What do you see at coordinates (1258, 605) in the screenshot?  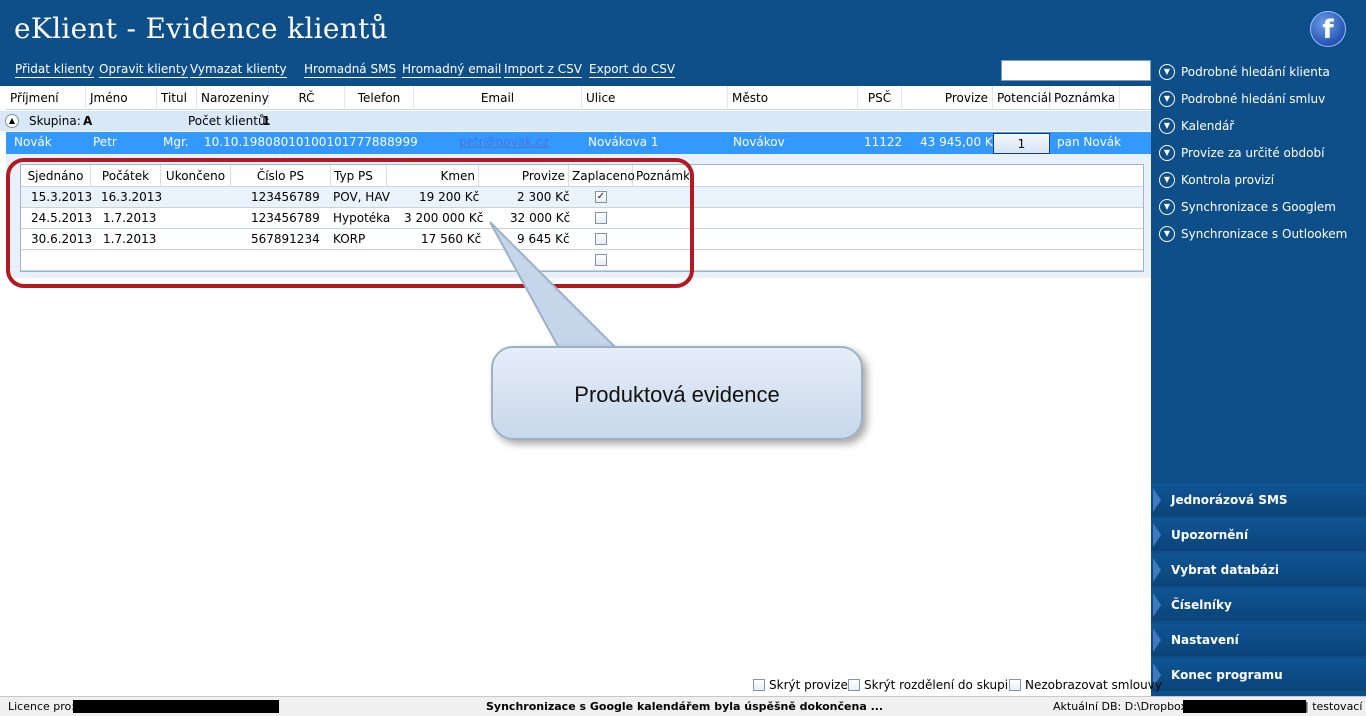 I see `codebooks-button: Číselníky` at bounding box center [1258, 605].